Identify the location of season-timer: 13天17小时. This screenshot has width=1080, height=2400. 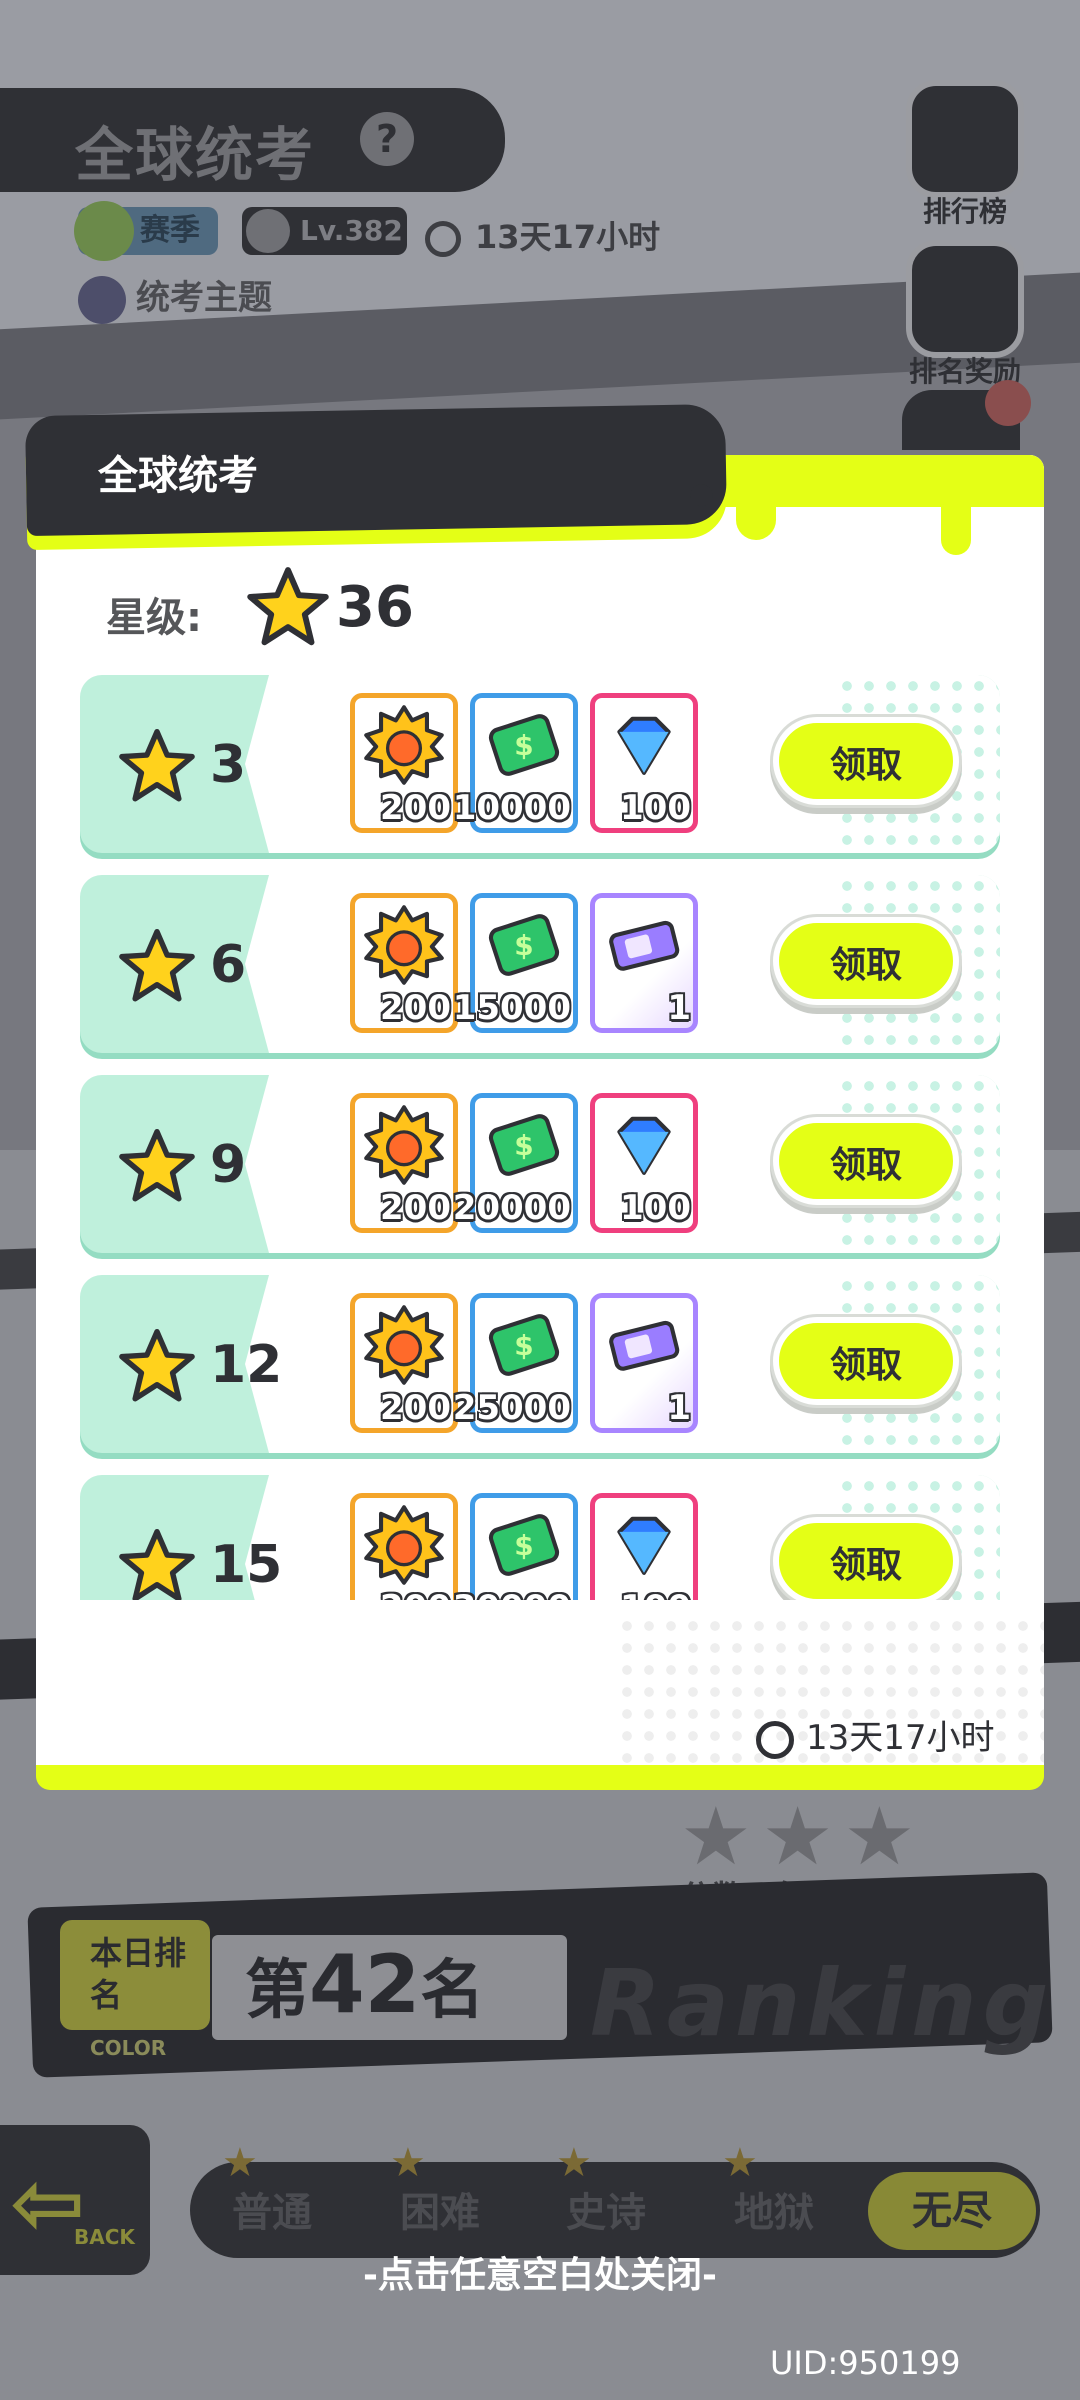
(542, 235).